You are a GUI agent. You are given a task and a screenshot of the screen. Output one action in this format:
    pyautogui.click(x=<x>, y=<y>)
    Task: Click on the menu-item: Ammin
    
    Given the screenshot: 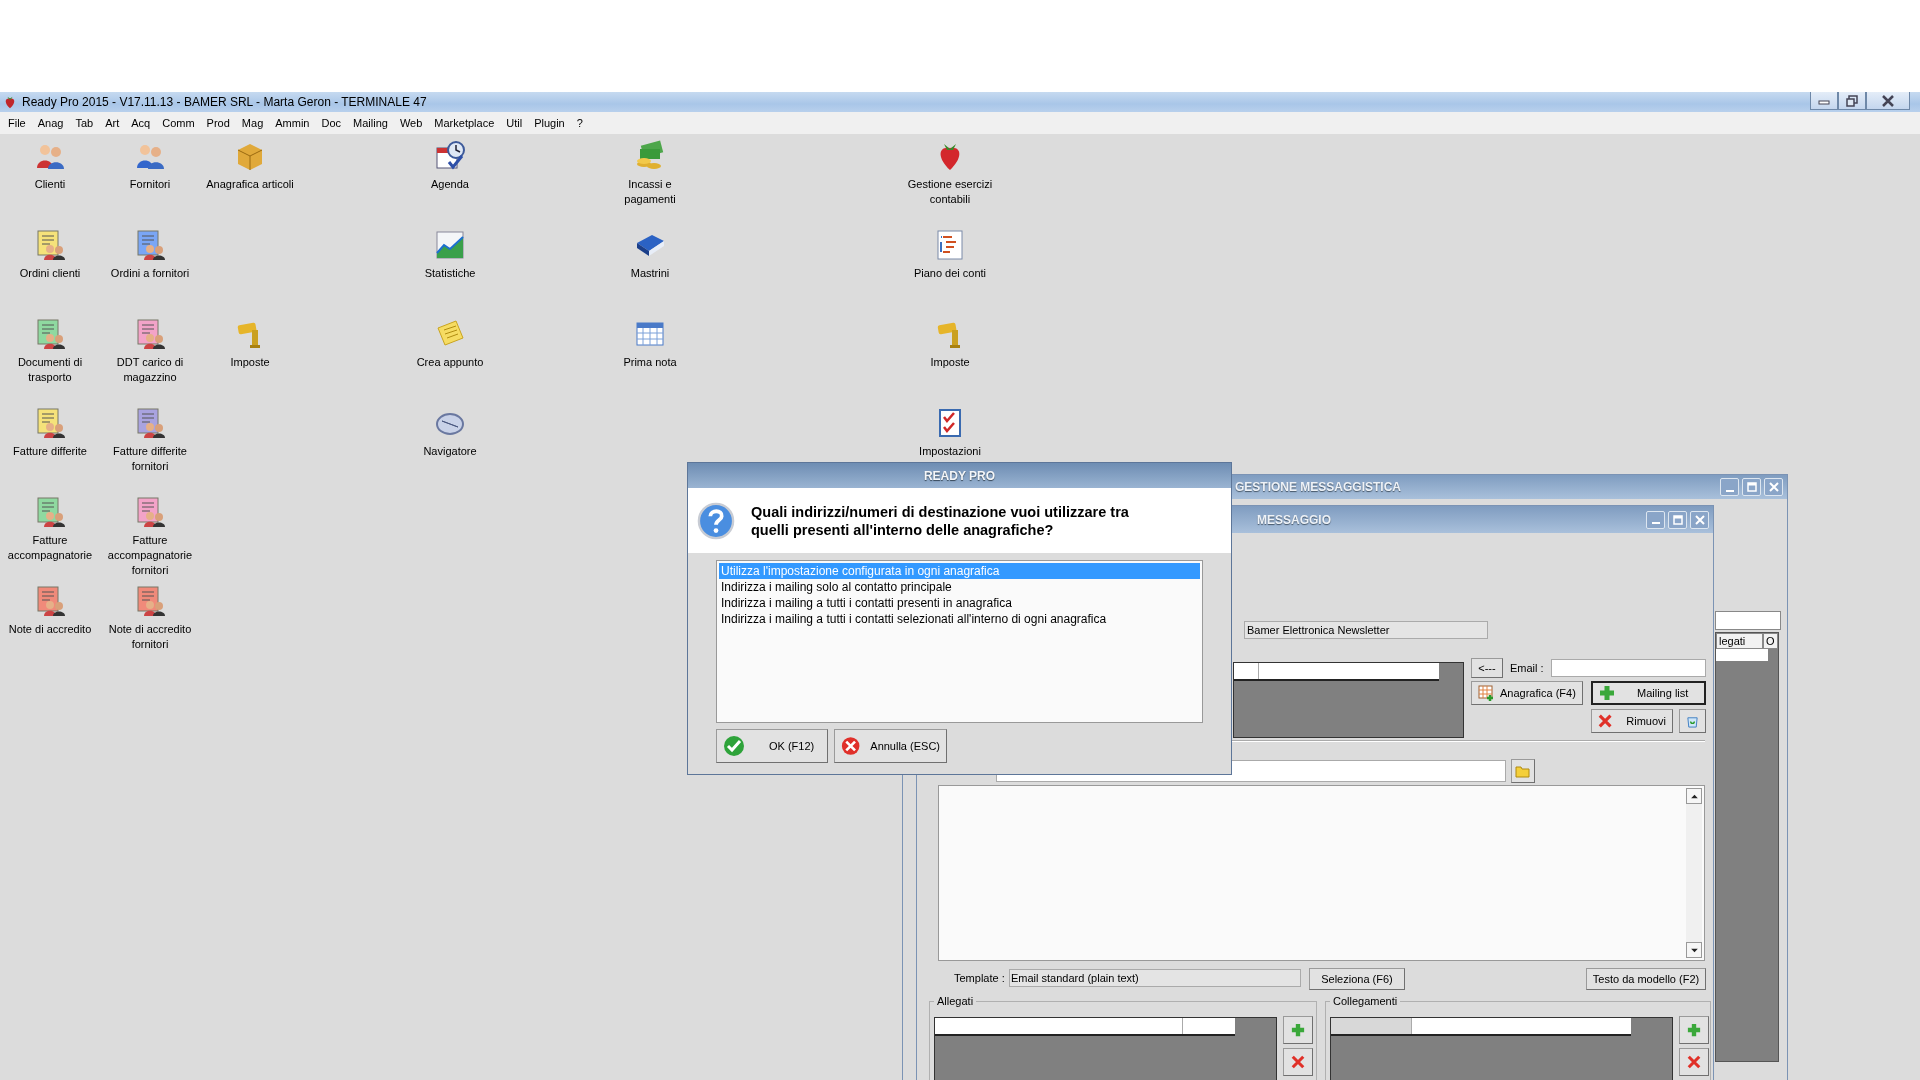 What is the action you would take?
    pyautogui.click(x=292, y=123)
    